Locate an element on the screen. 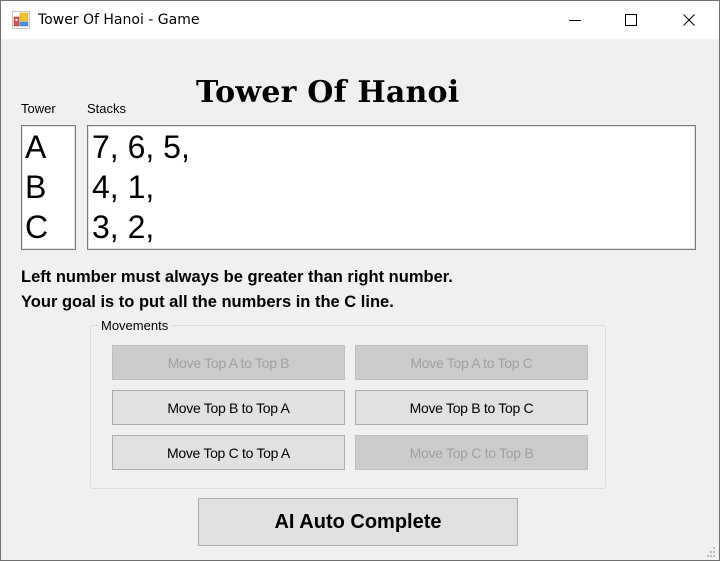  stack-b: 4, 1, is located at coordinates (123, 187).